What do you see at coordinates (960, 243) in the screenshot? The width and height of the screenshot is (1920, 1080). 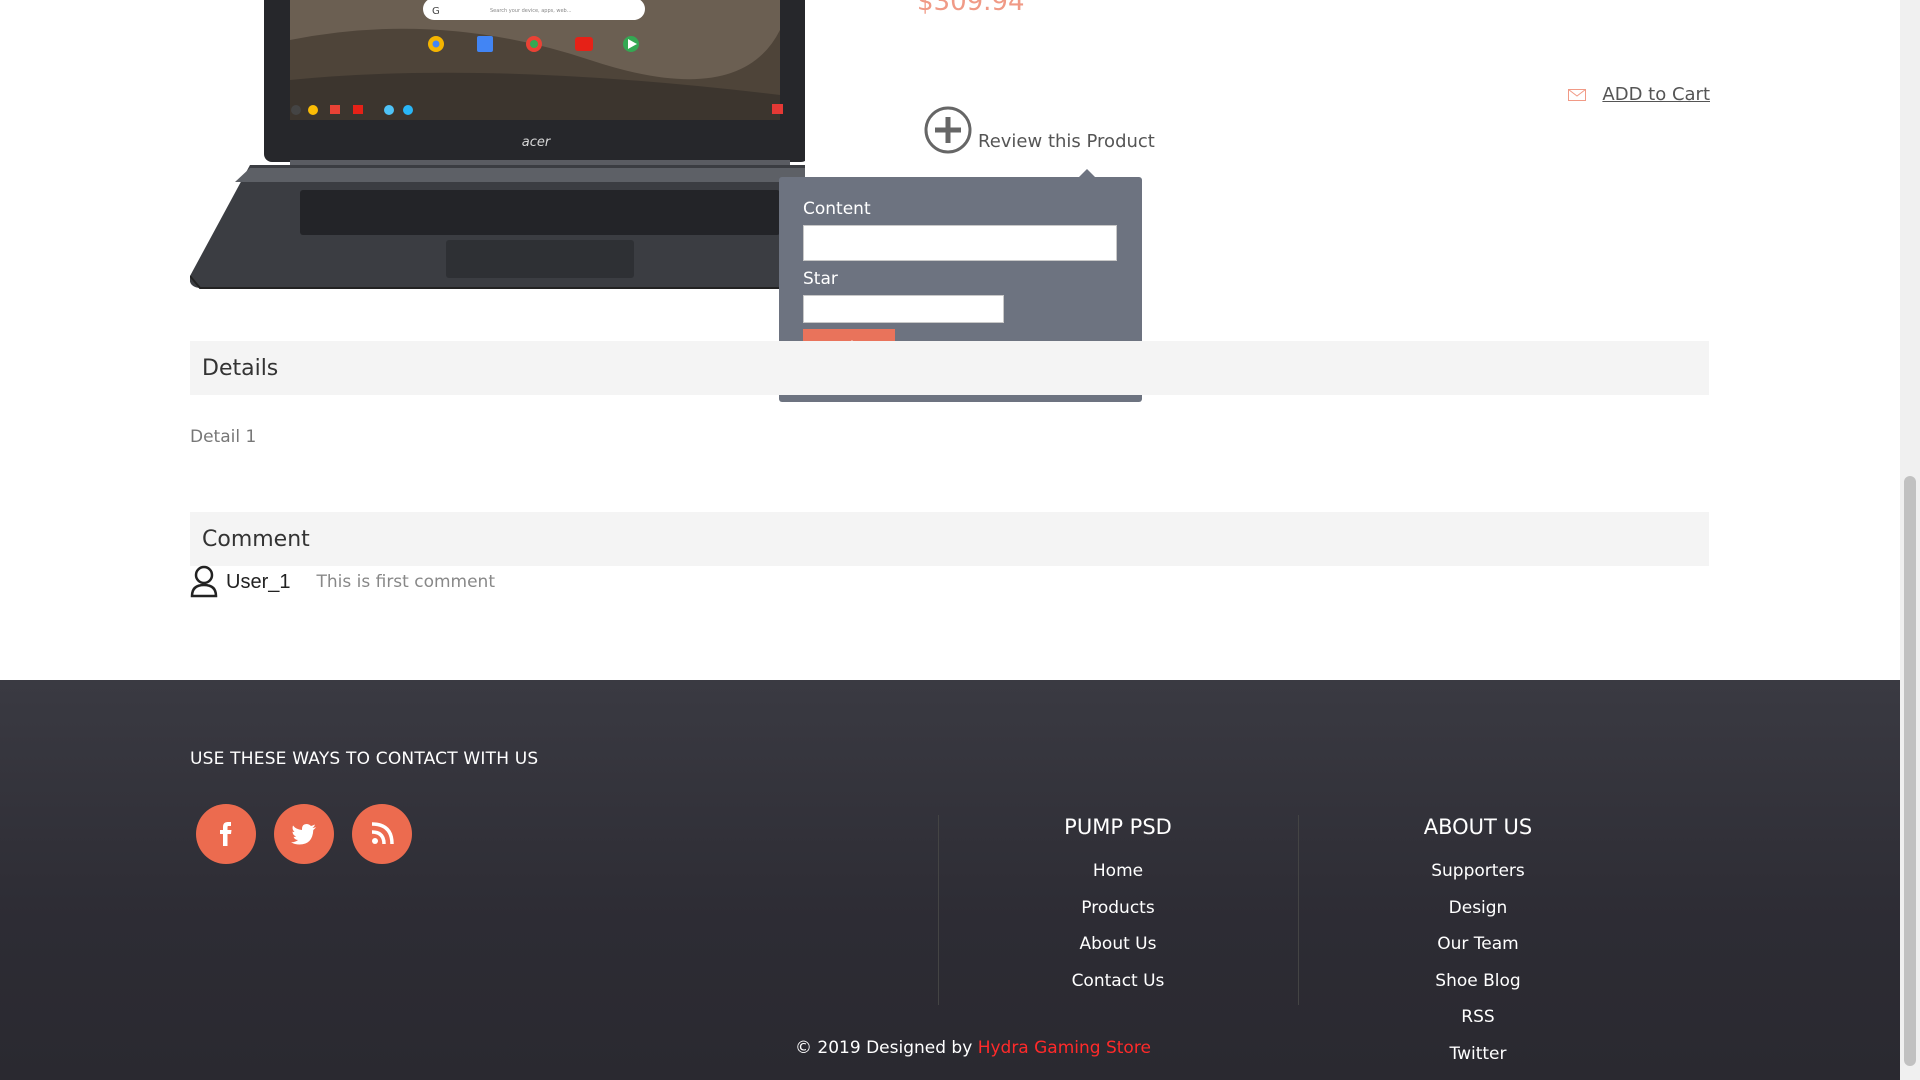 I see `content-input` at bounding box center [960, 243].